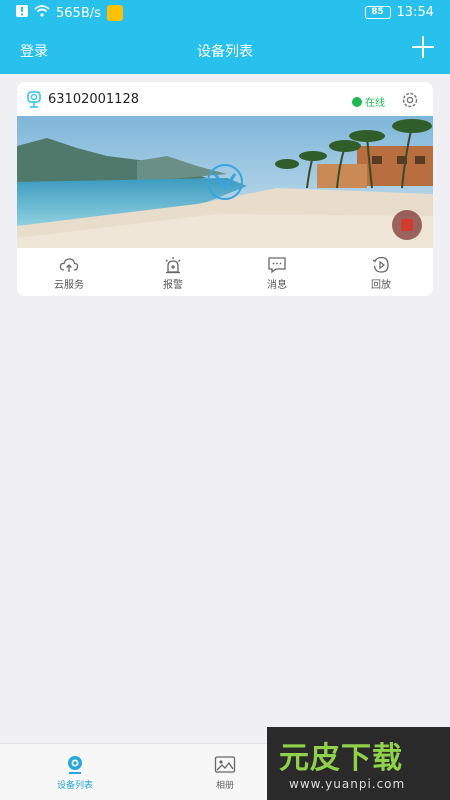 This screenshot has height=800, width=450. I want to click on watermark-url: www.yuanpi.com, so click(347, 784).